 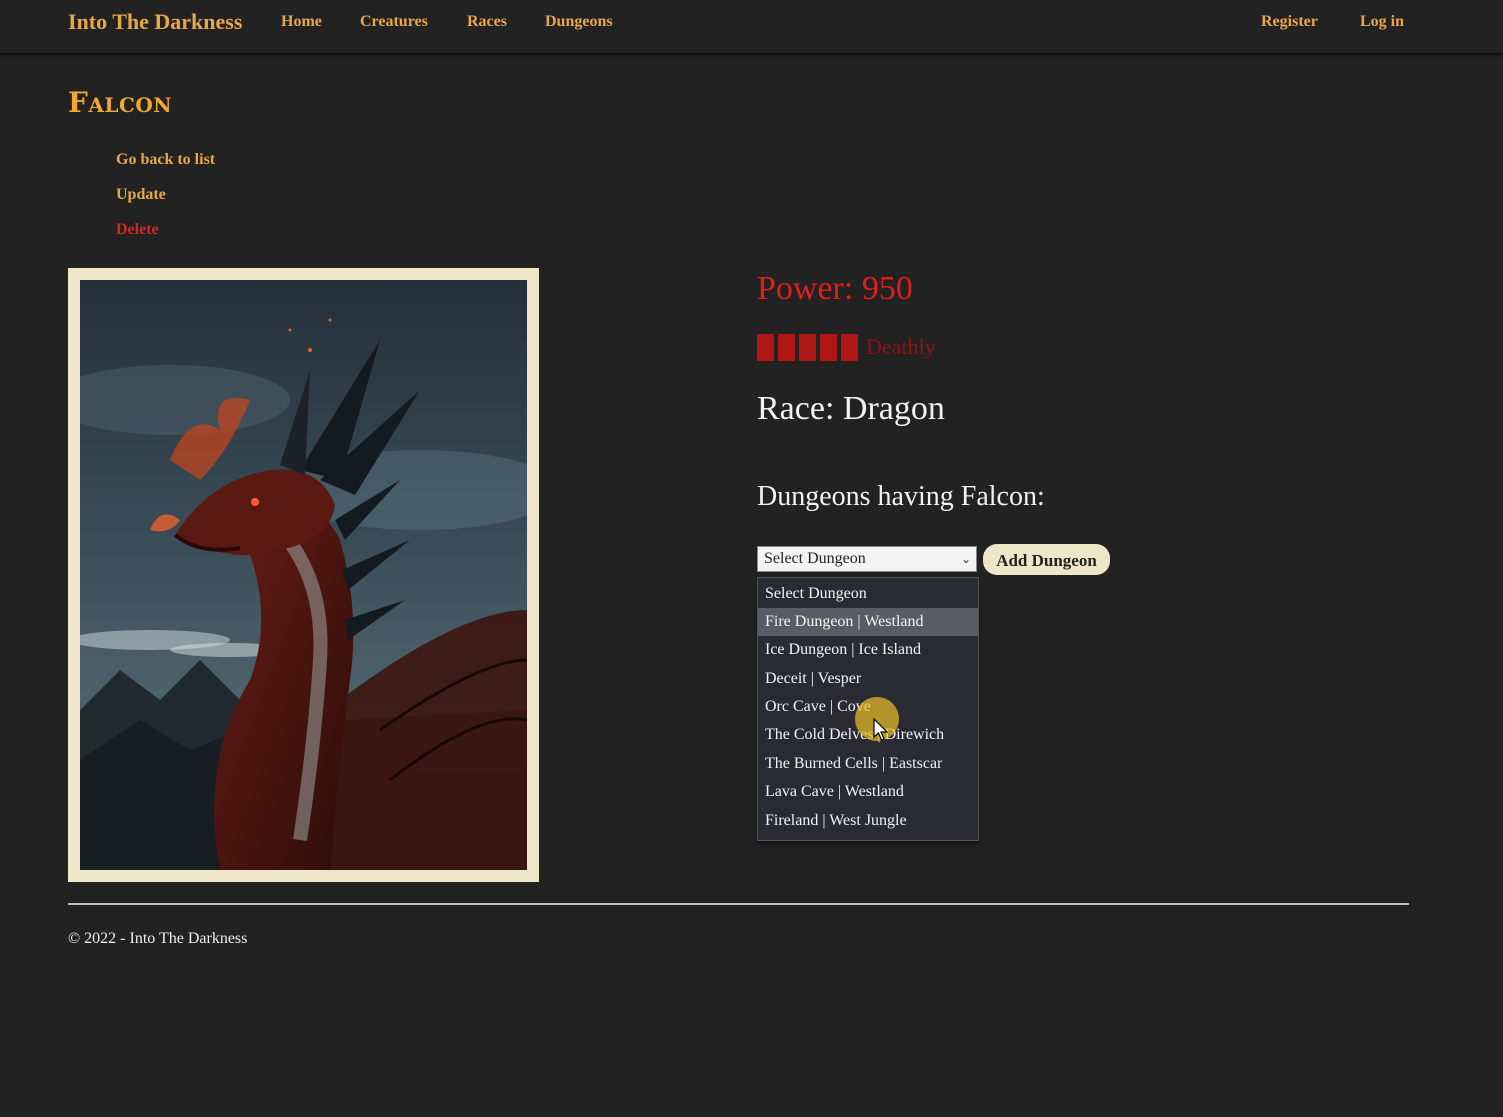 What do you see at coordinates (901, 496) in the screenshot?
I see `dungeons-heading: Dungeons having Falcon:` at bounding box center [901, 496].